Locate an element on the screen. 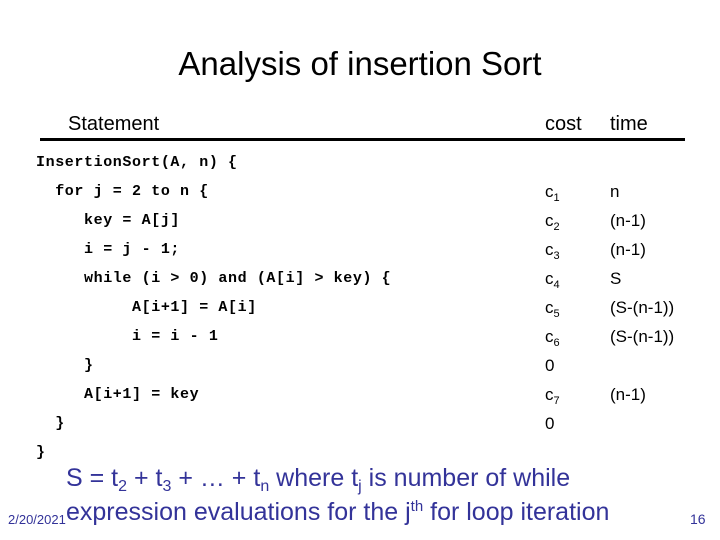  table-row: i = i - 1 c6 (S-(n-1)) is located at coordinates (366, 336).